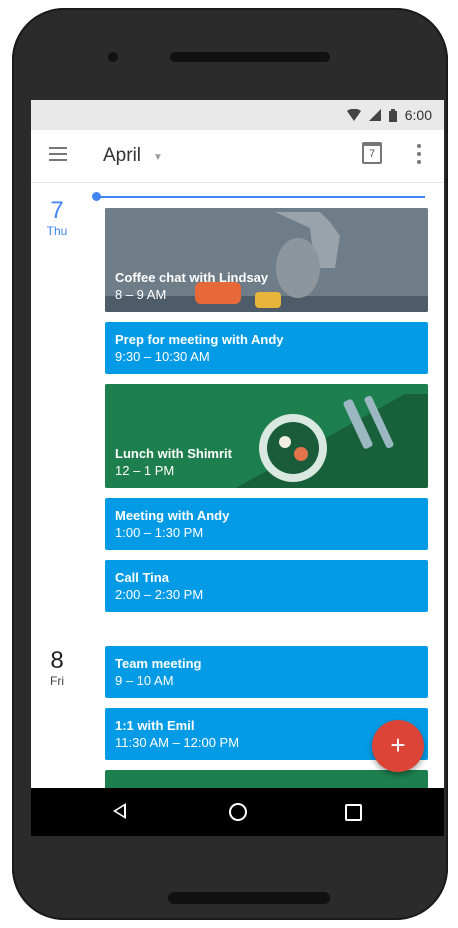 The height and width of the screenshot is (928, 458). Describe the element at coordinates (173, 453) in the screenshot. I see `event-title: Lunch with Shimrit` at that location.